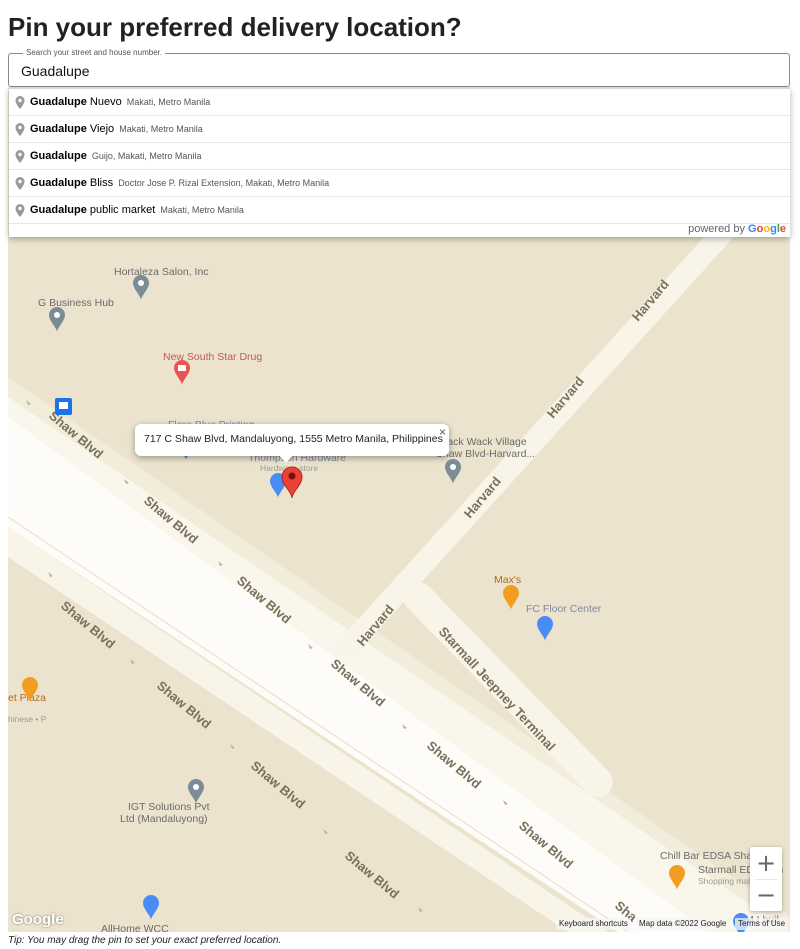  What do you see at coordinates (716, 229) in the screenshot?
I see `powered-by-text: powered by` at bounding box center [716, 229].